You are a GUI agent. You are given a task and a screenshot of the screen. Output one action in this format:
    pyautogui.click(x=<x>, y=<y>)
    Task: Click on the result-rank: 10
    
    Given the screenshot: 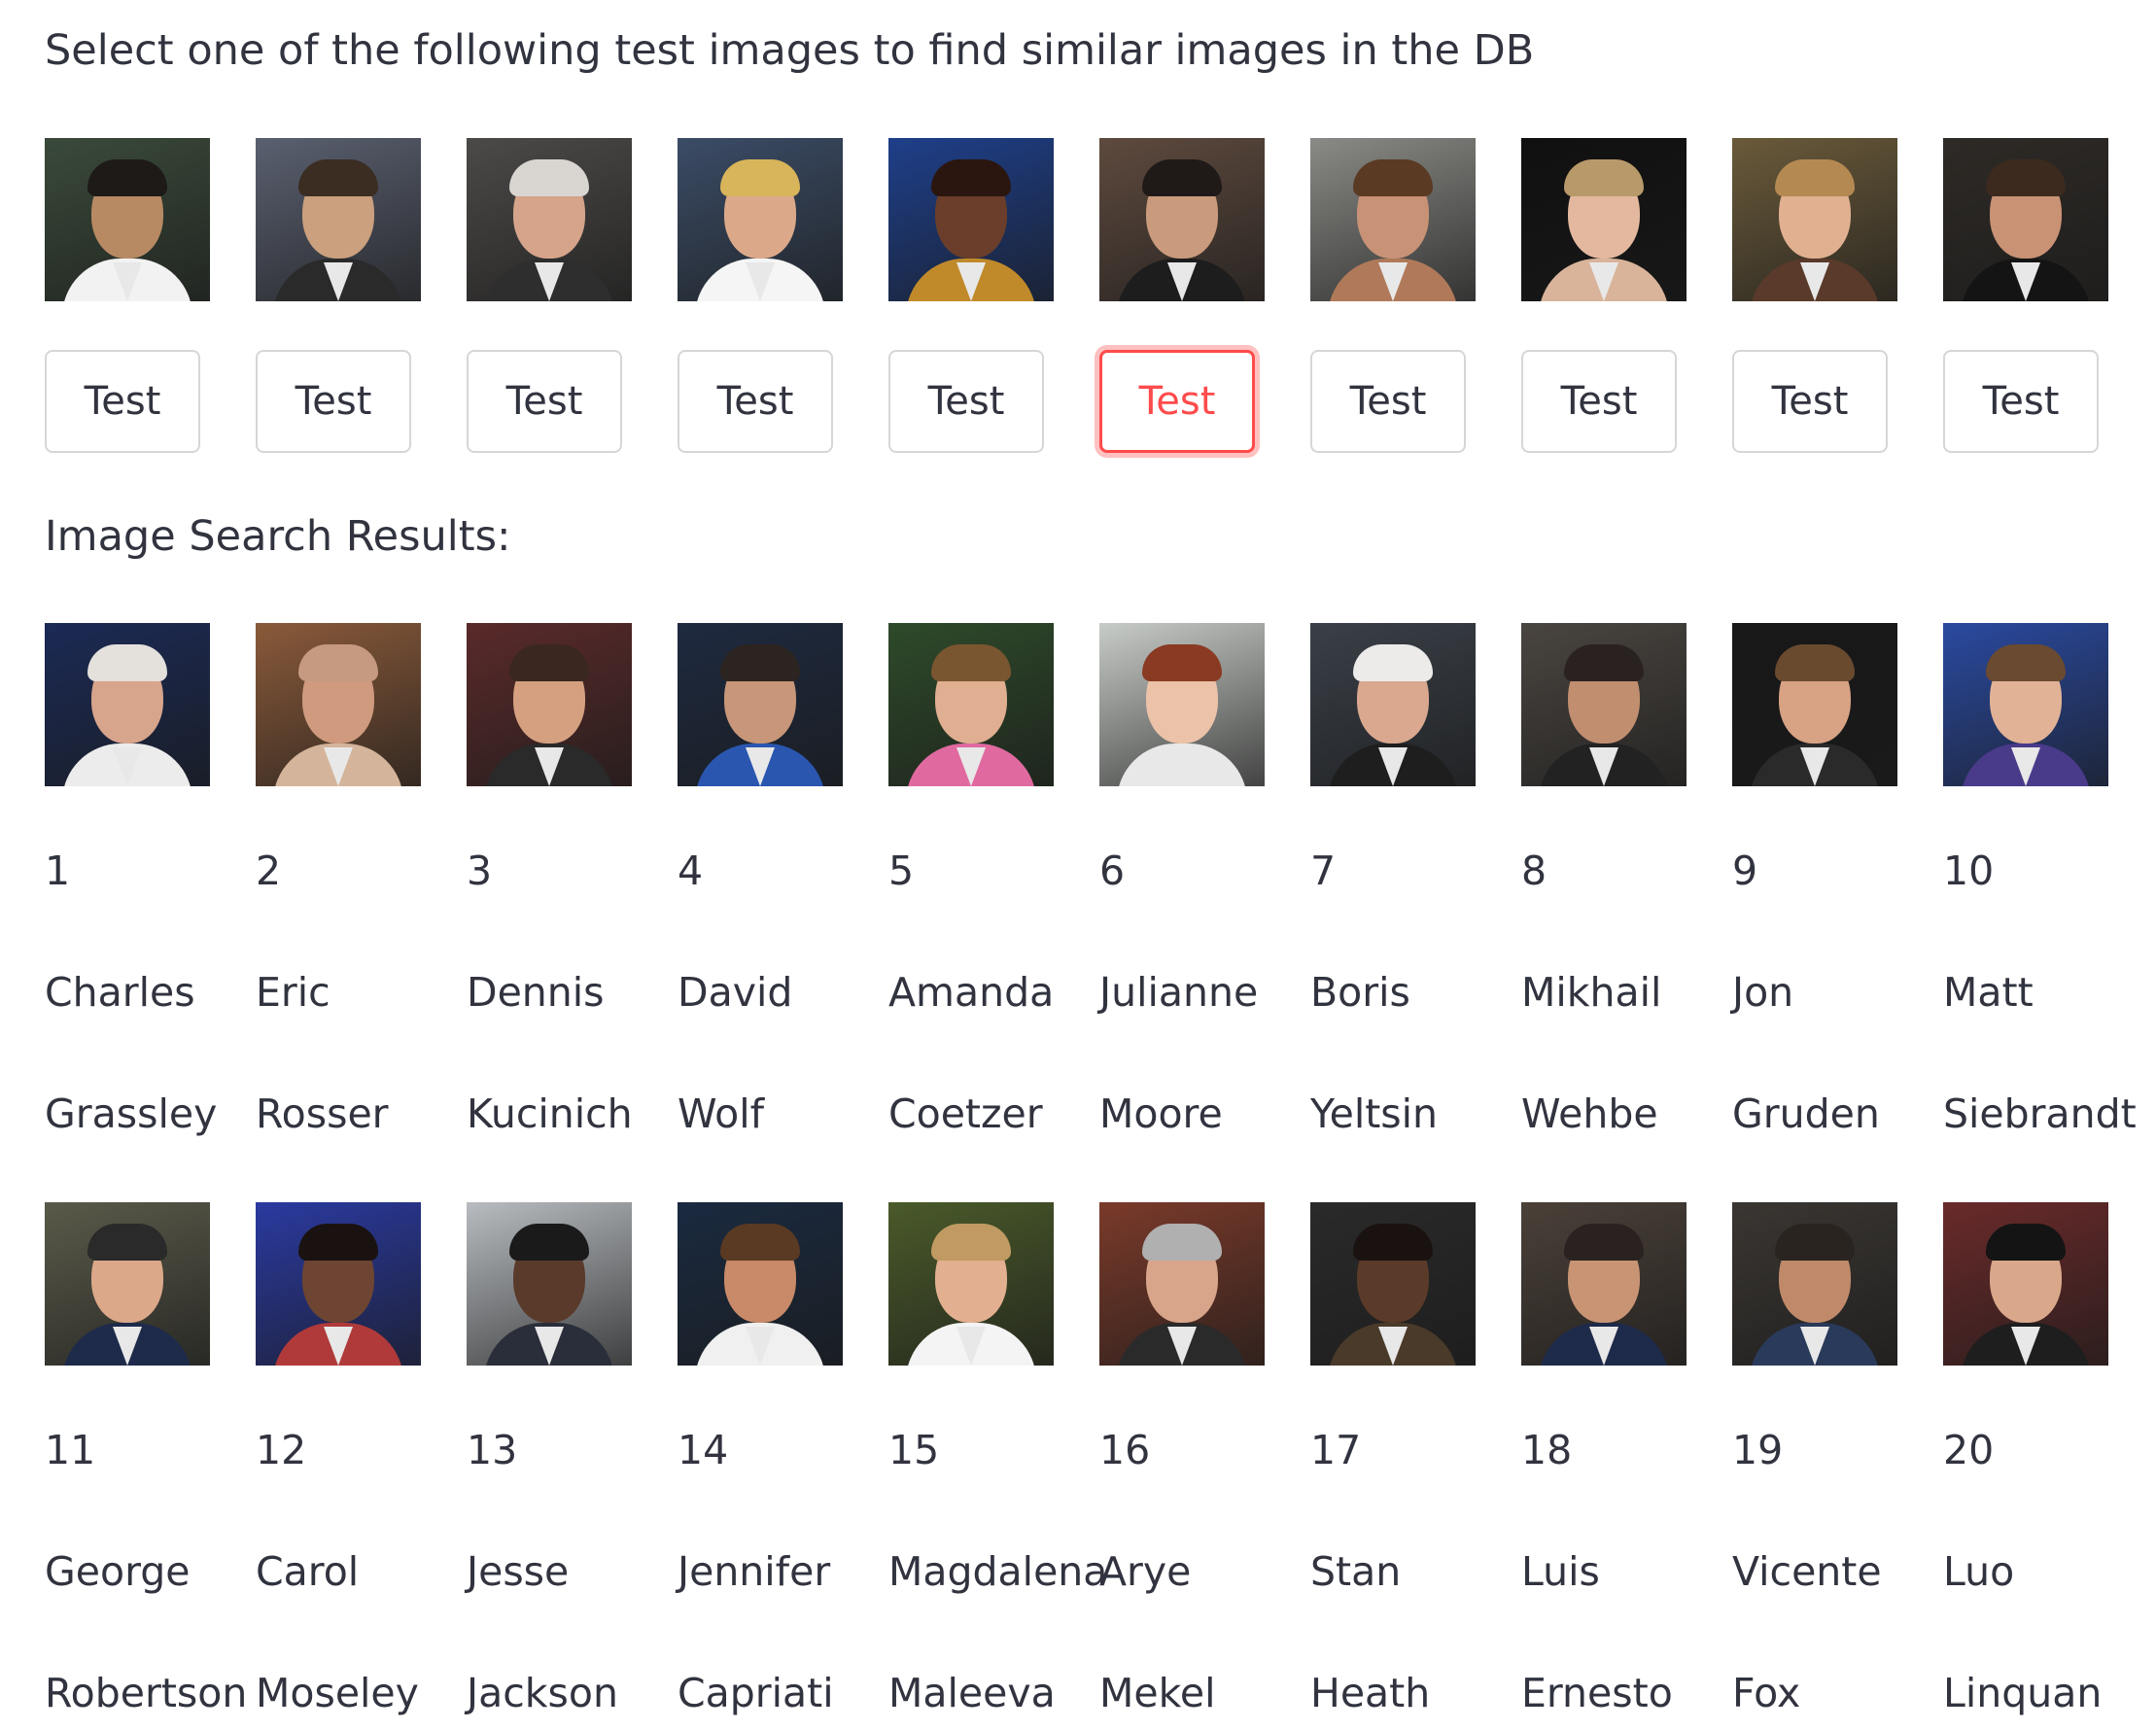 What is the action you would take?
    pyautogui.click(x=1969, y=871)
    